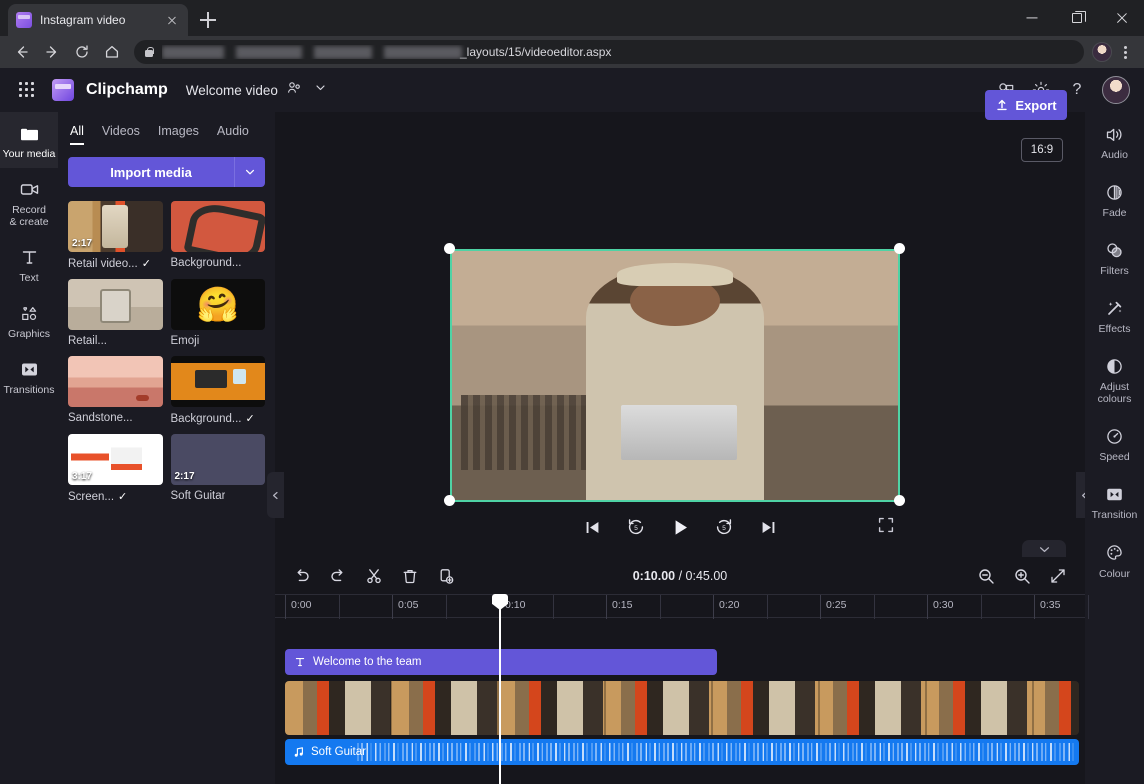 The image size is (1144, 784). I want to click on media-item: 3:17 Screen... ✓, so click(115, 468).